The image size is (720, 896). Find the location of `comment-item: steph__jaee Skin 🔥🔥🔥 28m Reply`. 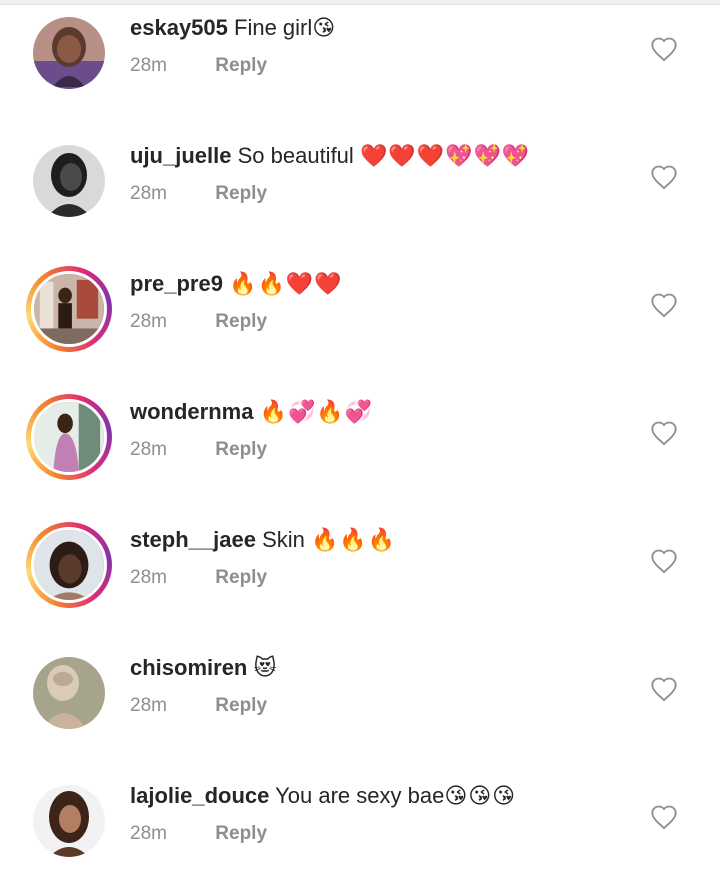

comment-item: steph__jaee Skin 🔥🔥🔥 28m Reply is located at coordinates (360, 576).